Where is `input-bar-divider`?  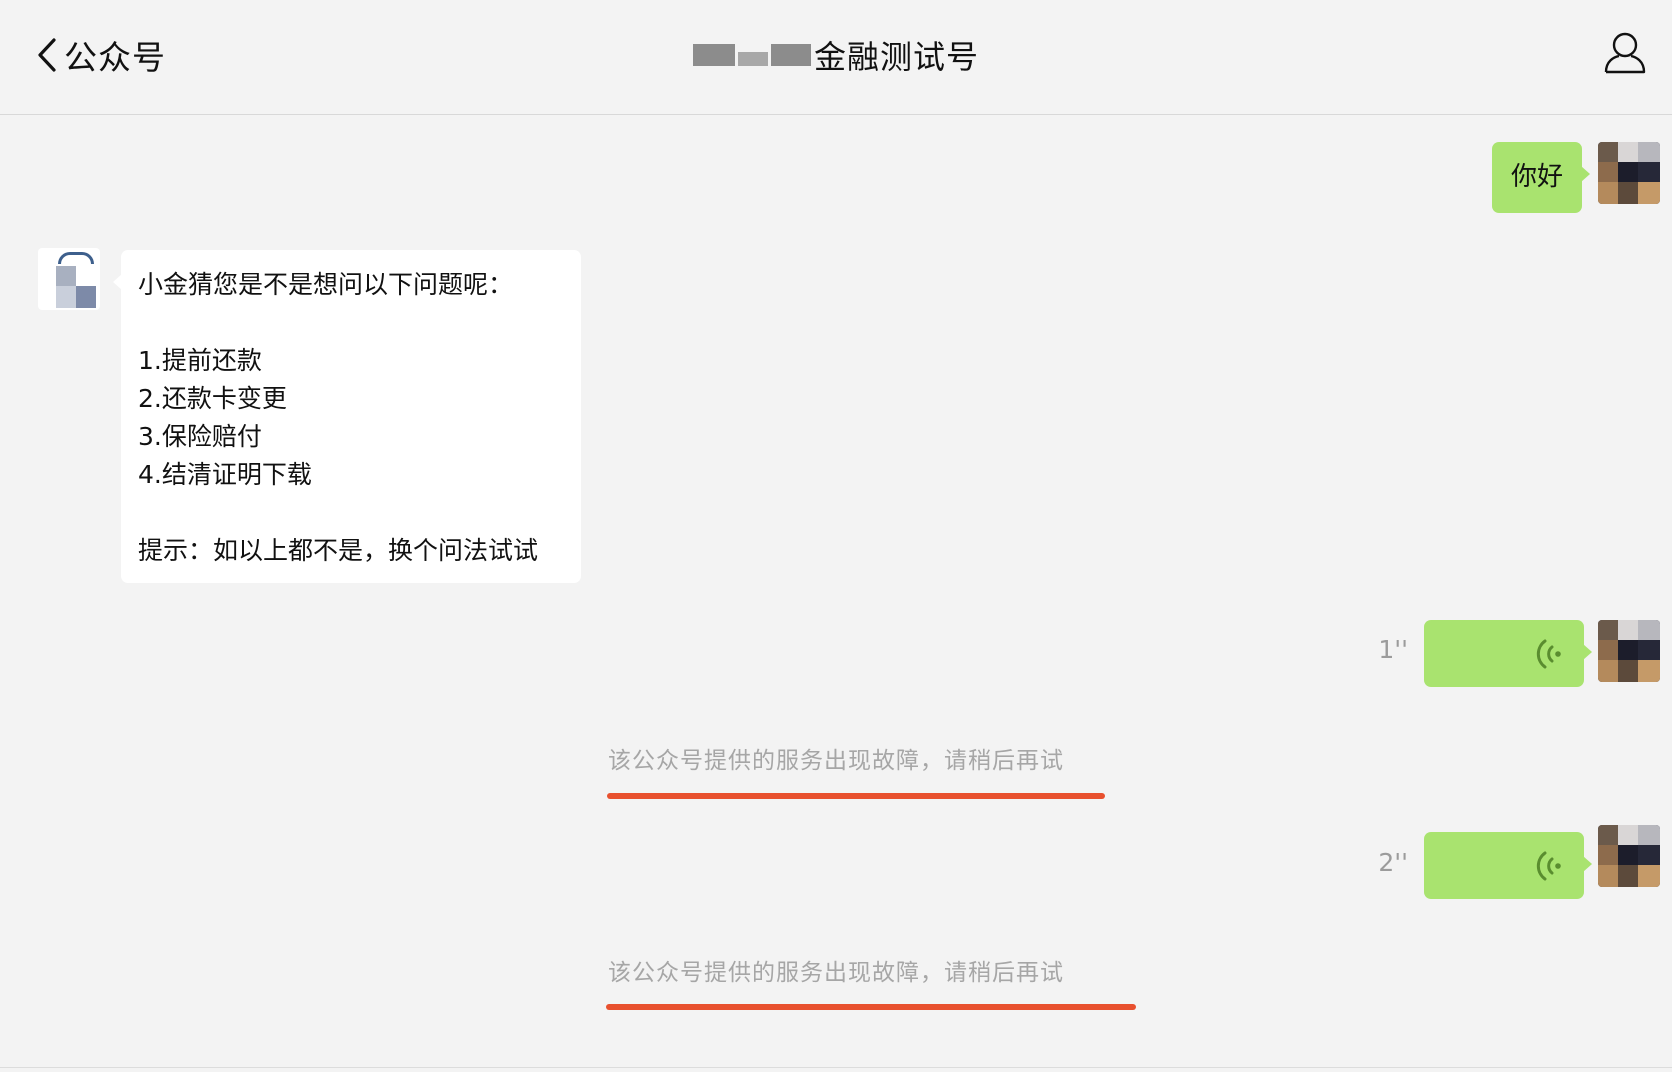
input-bar-divider is located at coordinates (836, 1067).